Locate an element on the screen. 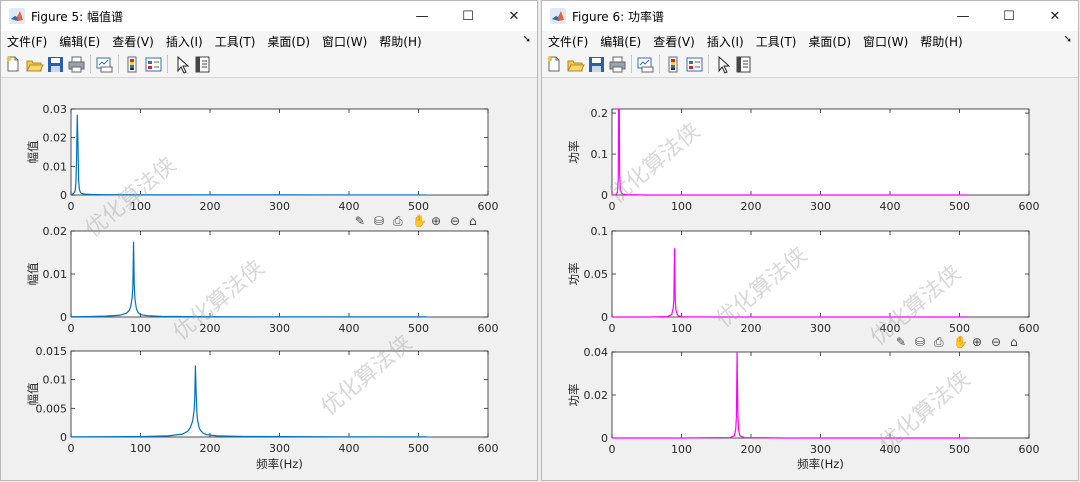  axes-toolbar: ✎ ⛁ ⎙ ✋ ⊕ ⊖ ⌂ is located at coordinates (416, 221).